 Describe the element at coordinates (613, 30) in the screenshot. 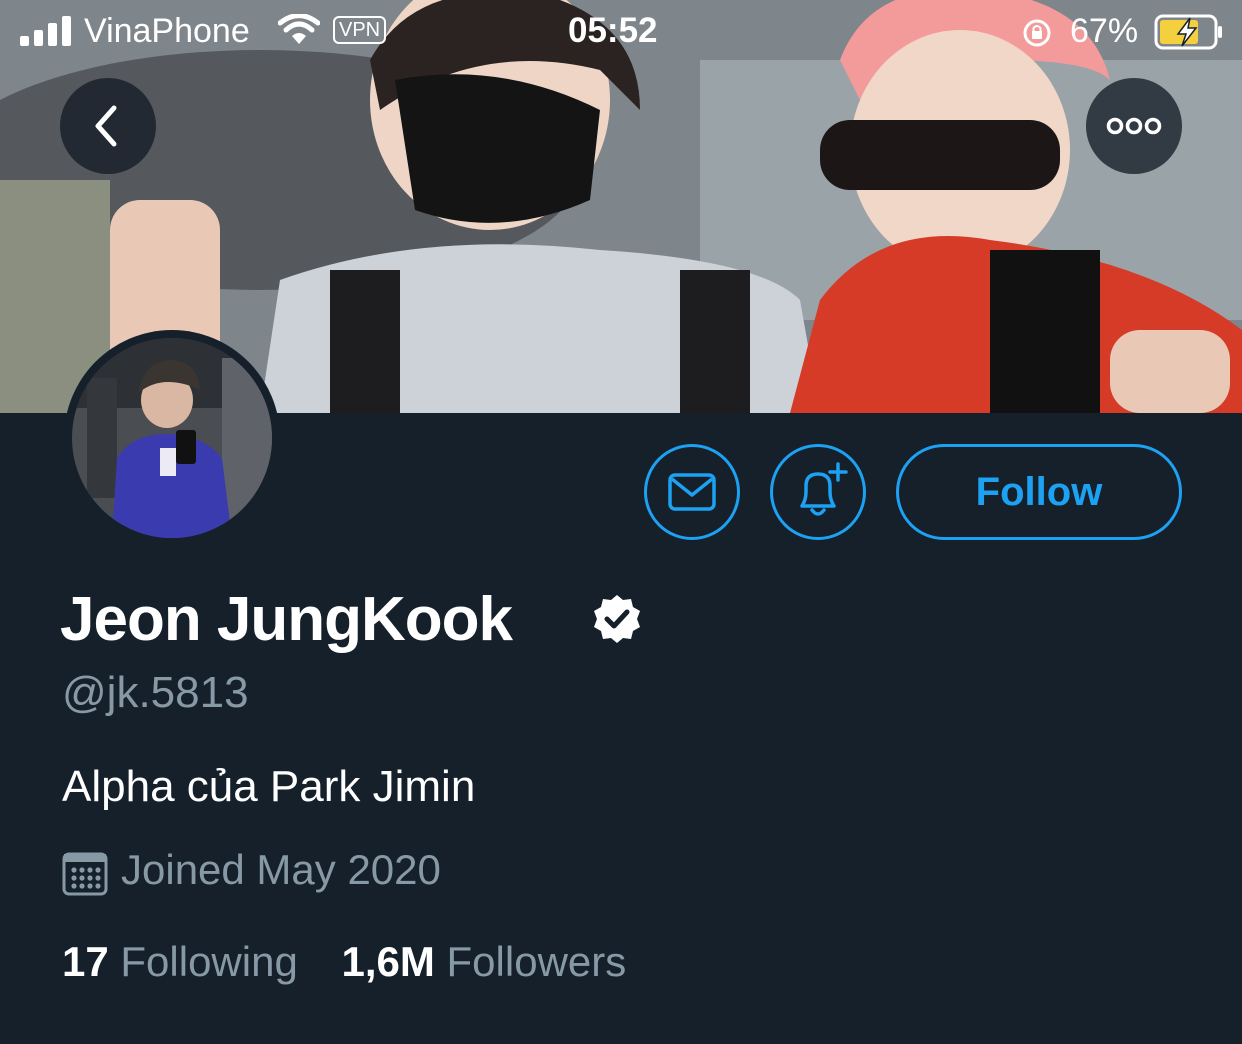

I see `status-time: 05:52` at that location.